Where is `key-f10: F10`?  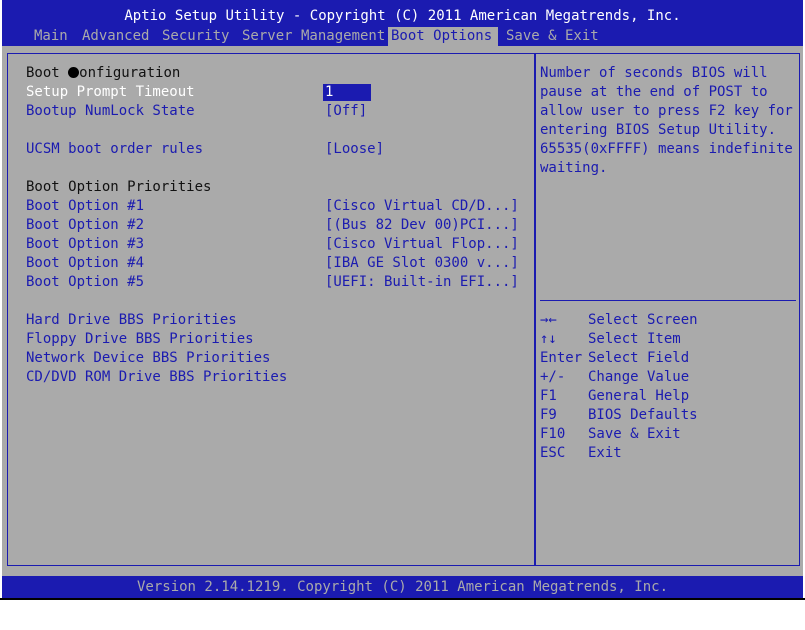 key-f10: F10 is located at coordinates (553, 434).